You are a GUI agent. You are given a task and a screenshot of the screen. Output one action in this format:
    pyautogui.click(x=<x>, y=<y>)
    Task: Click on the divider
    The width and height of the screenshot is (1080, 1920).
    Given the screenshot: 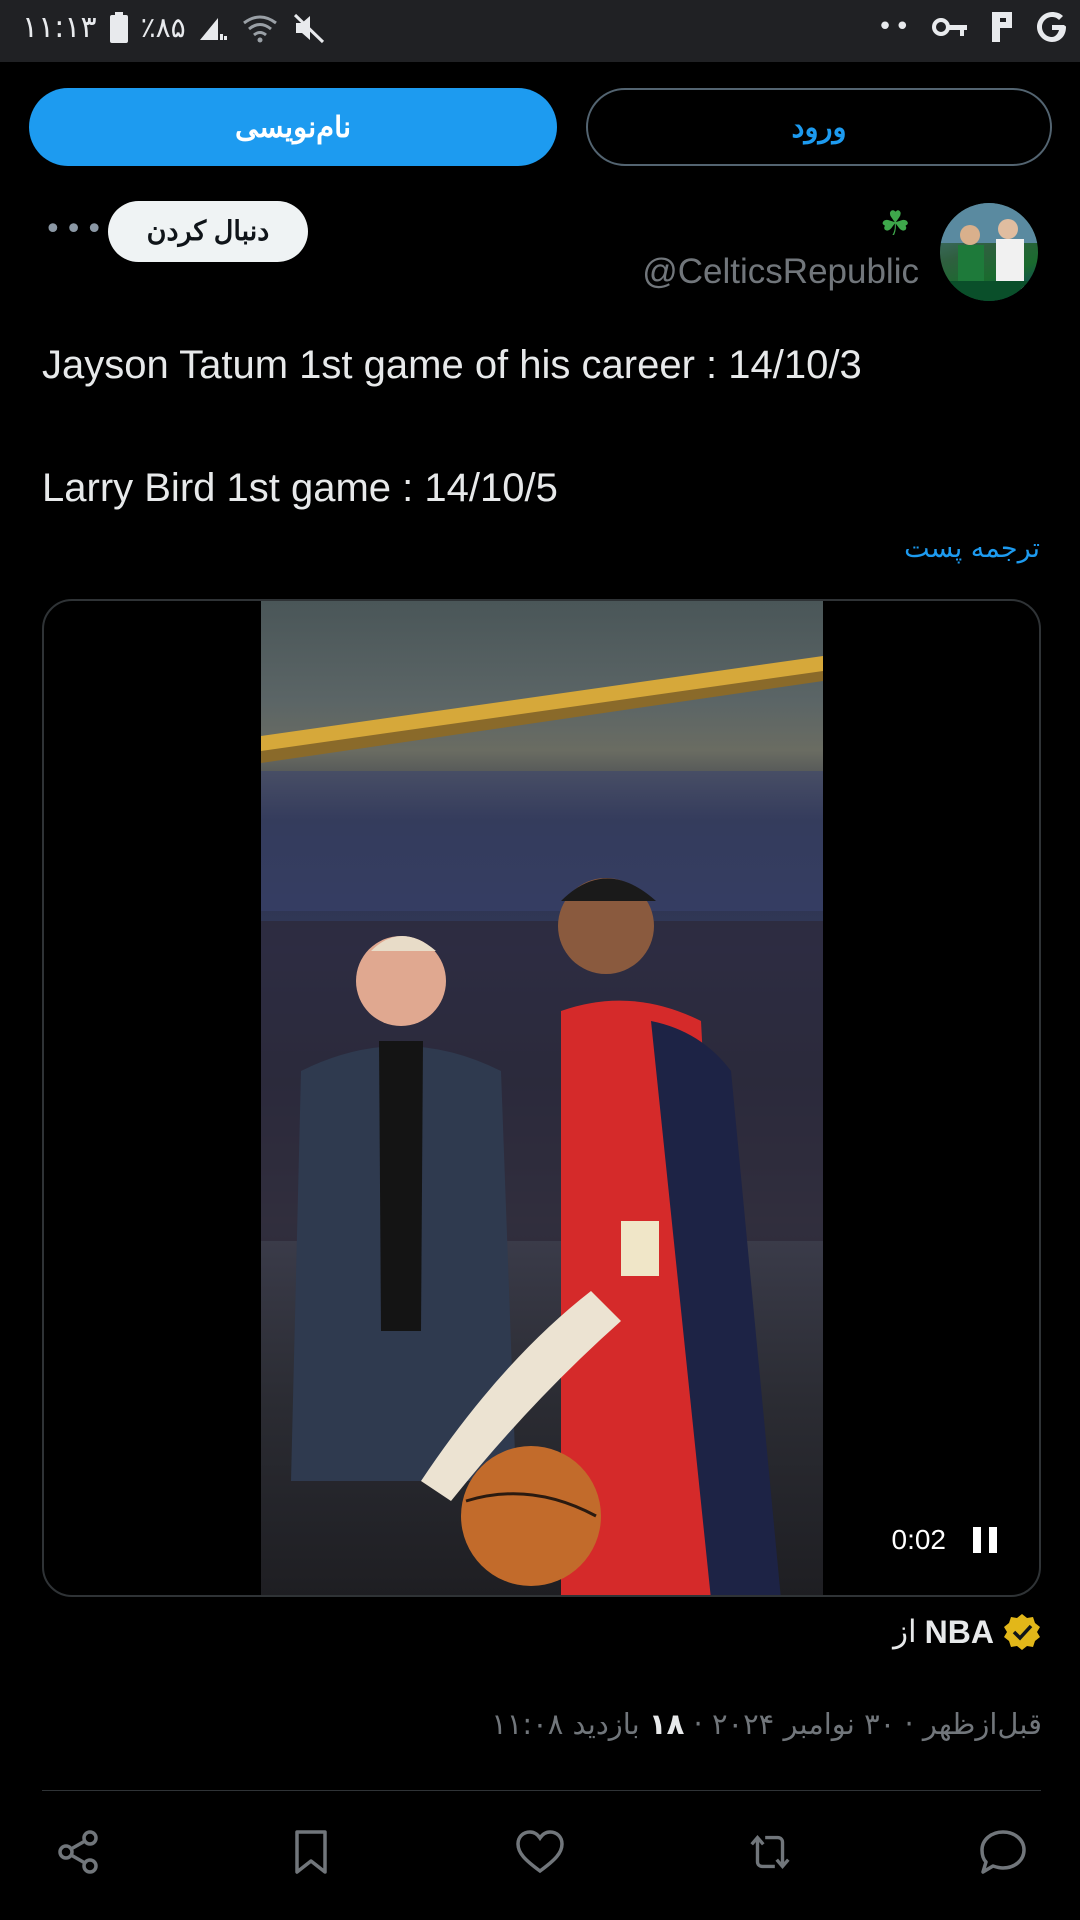 What is the action you would take?
    pyautogui.click(x=541, y=1790)
    